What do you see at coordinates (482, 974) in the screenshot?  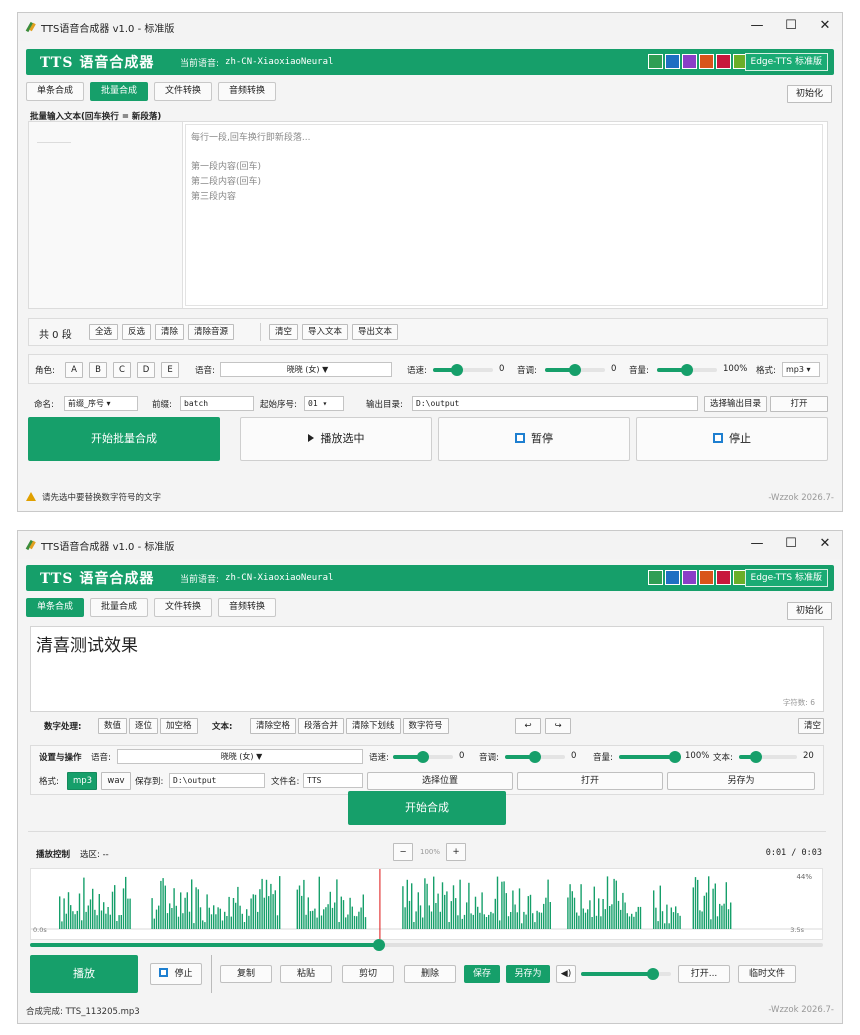 I see `save-button: 保存` at bounding box center [482, 974].